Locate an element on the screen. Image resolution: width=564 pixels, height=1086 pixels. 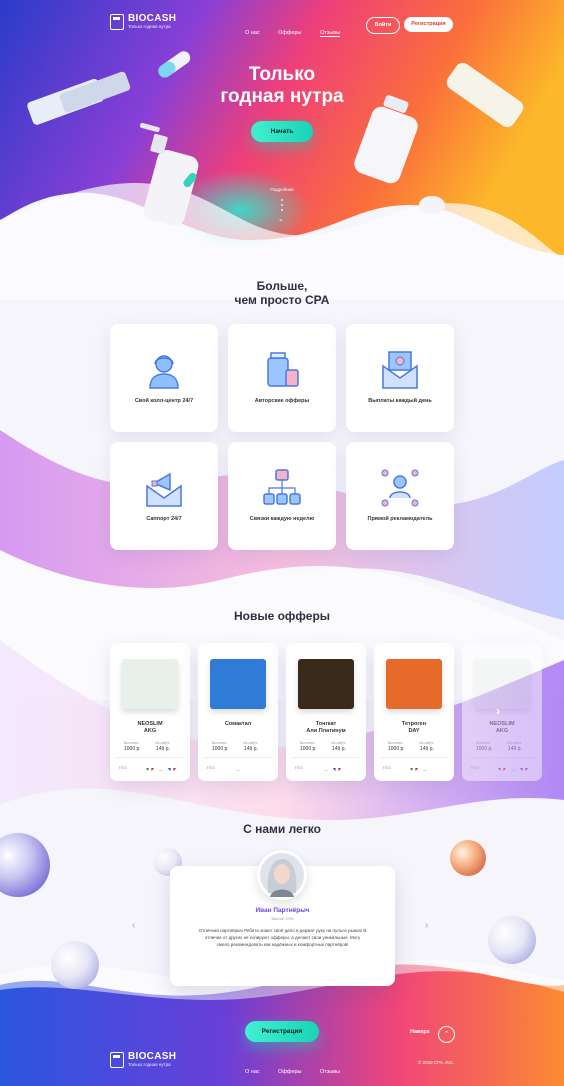
avatar-photo is located at coordinates (282, 875).